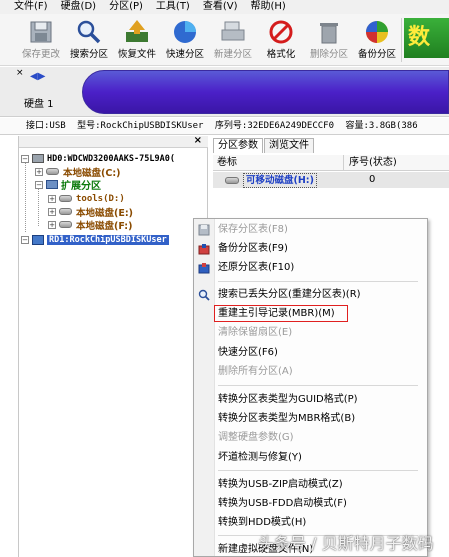 The width and height of the screenshot is (449, 557). I want to click on toolbar-separator, so click(401, 40).